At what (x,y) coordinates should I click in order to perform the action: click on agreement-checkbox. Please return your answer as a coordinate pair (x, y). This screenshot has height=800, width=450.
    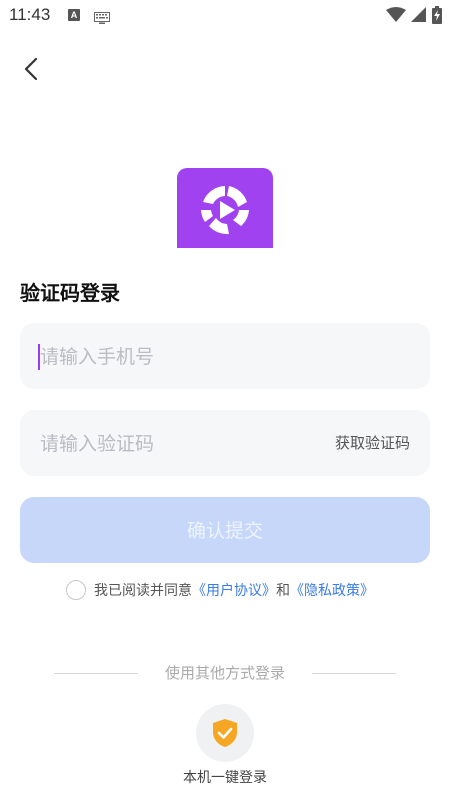
    Looking at the image, I should click on (76, 590).